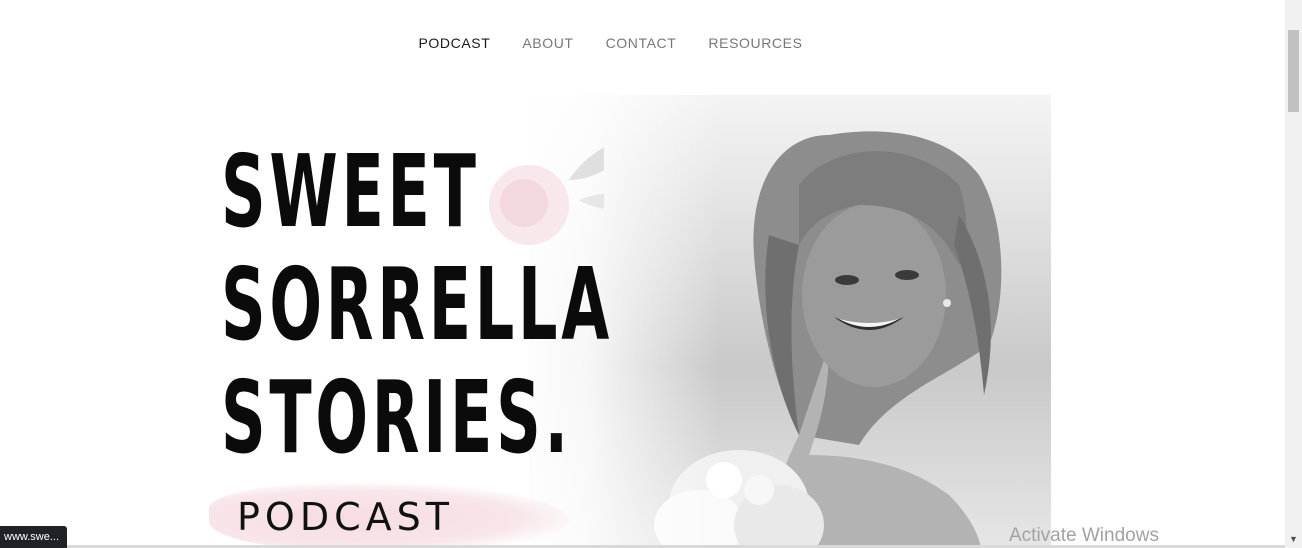  Describe the element at coordinates (1293, 274) in the screenshot. I see `vertical-scrollbar: ▼` at that location.